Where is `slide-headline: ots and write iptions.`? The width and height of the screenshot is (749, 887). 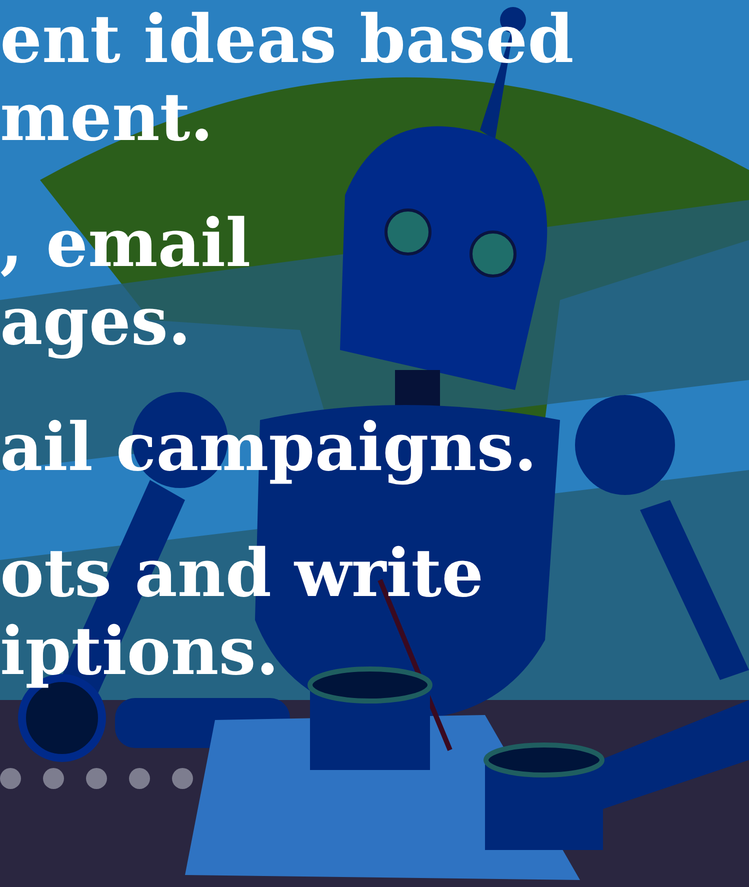
slide-headline: ots and write iptions. is located at coordinates (242, 612).